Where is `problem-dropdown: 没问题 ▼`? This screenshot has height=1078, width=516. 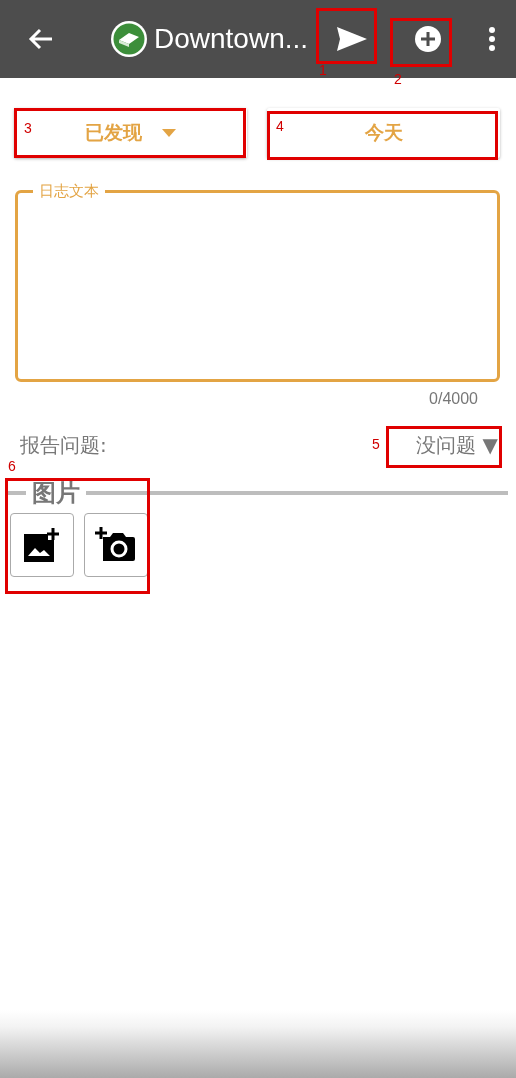
problem-dropdown: 没问题 ▼ is located at coordinates (457, 445).